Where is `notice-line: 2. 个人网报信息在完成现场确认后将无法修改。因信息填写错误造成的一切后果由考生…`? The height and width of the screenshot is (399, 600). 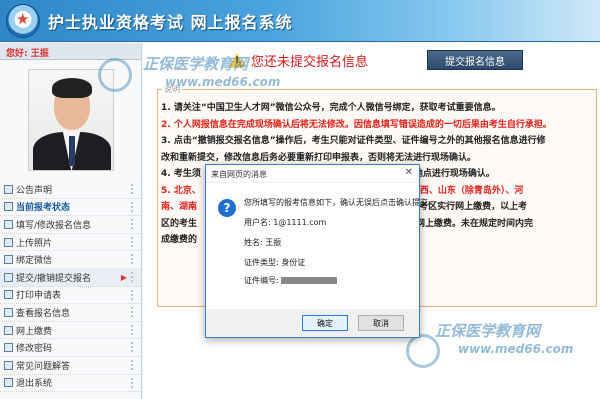 notice-line: 2. 个人网报信息在完成现场确认后将无法修改。因信息填写错误造成的一切后果由考生… is located at coordinates (356, 124).